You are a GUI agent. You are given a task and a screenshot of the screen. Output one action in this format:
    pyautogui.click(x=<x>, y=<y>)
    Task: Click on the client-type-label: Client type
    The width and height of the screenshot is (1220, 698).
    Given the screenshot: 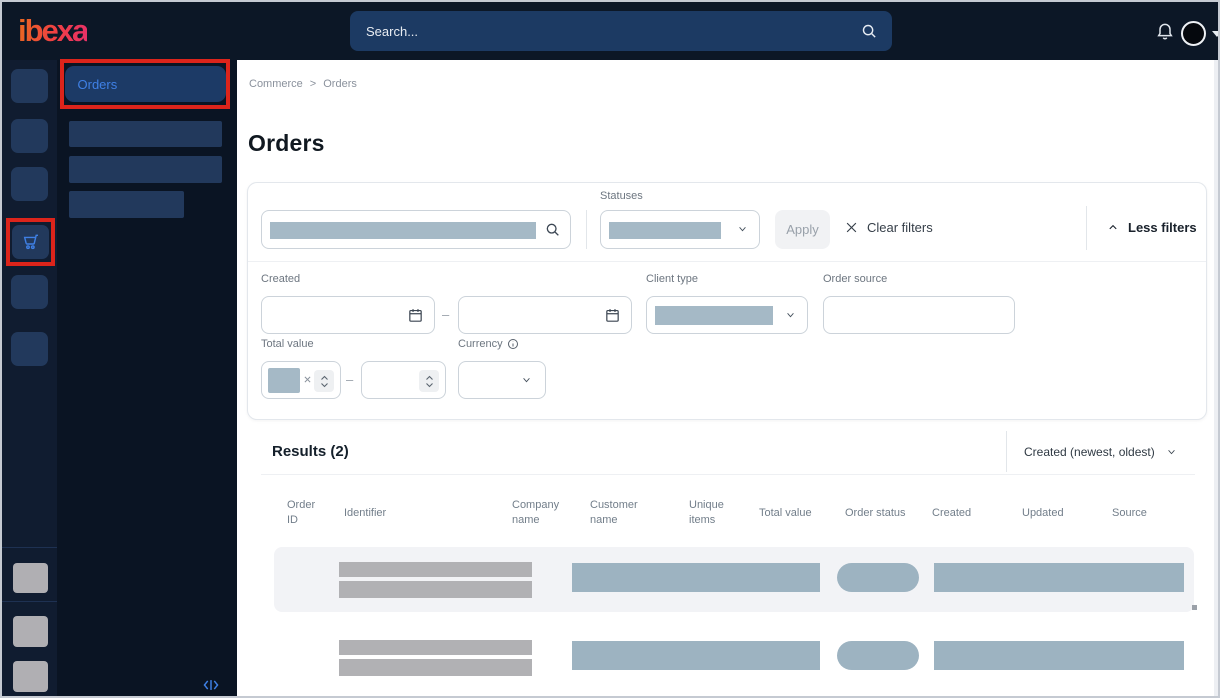 What is the action you would take?
    pyautogui.click(x=672, y=279)
    